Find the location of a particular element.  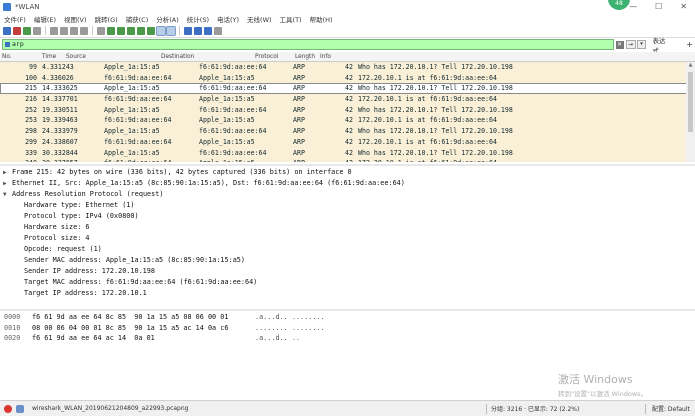

arp-field: Protocol type: IPv4 (0x0800) is located at coordinates (347, 216).